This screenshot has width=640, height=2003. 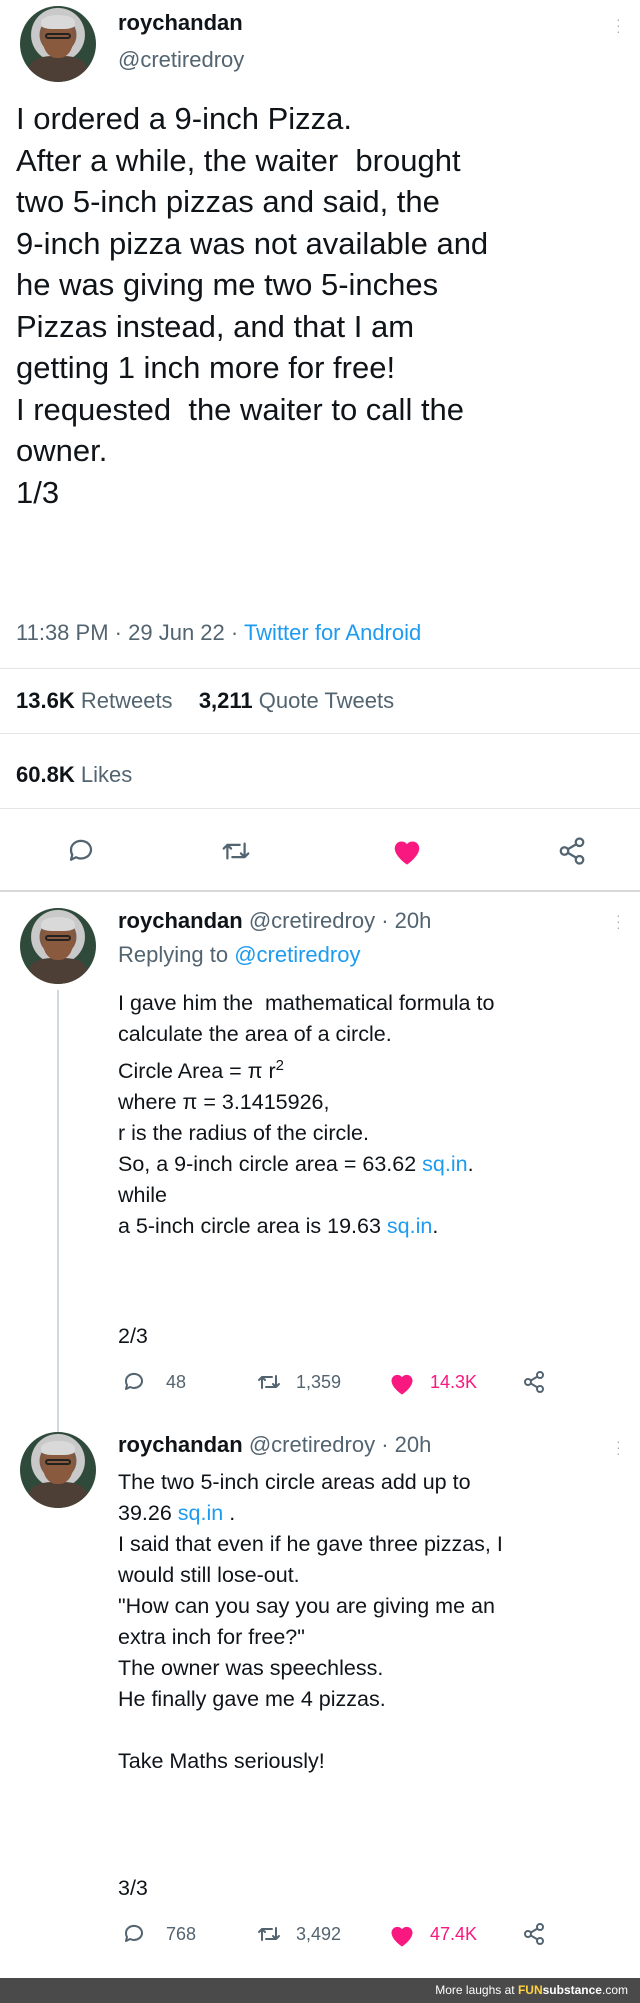 What do you see at coordinates (319, 1934) in the screenshot?
I see `retweet-count: 3,492` at bounding box center [319, 1934].